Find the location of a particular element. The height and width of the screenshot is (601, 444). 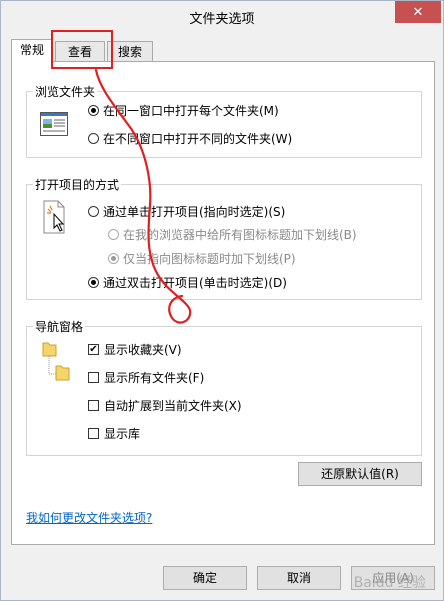

dialog-title: 文件夹选项 is located at coordinates (222, 19).